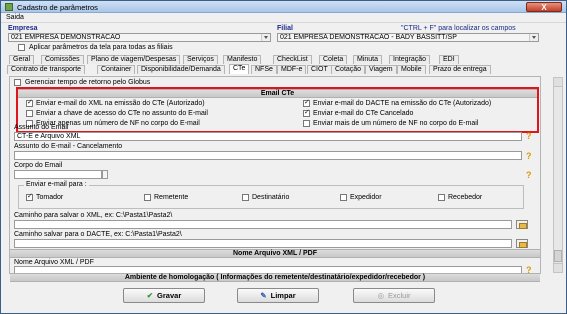 This screenshot has width=567, height=314. Describe the element at coordinates (368, 59) in the screenshot. I see `tab-minuta: Minuta` at that location.